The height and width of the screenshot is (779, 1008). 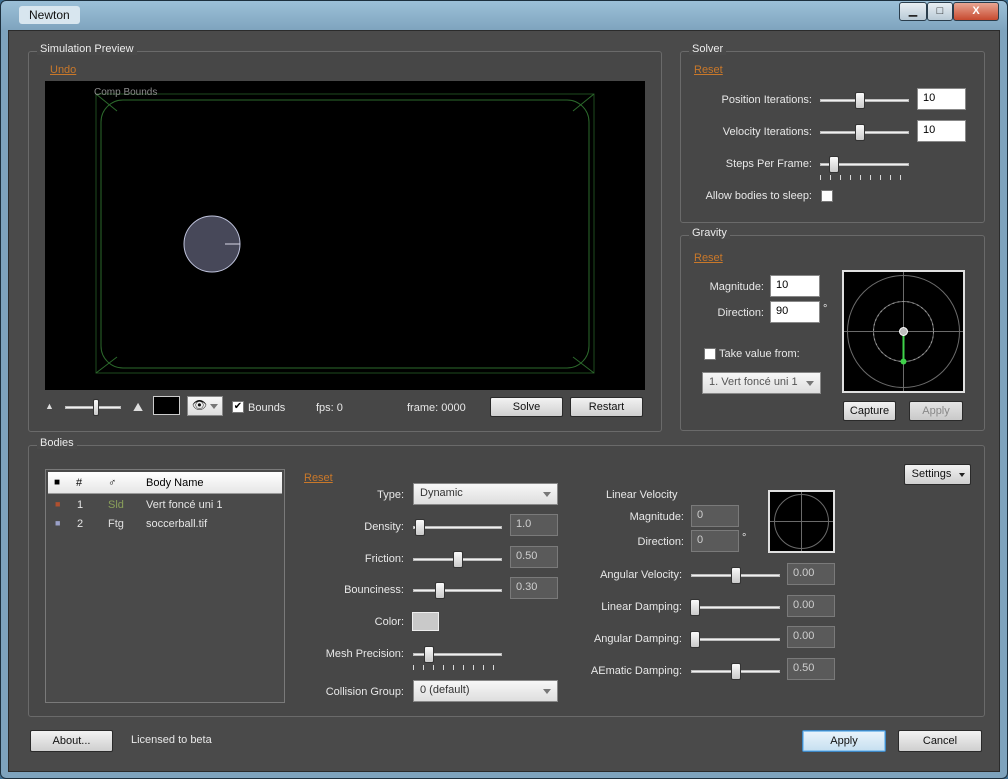 I want to click on minimize-button: ▁, so click(x=913, y=11).